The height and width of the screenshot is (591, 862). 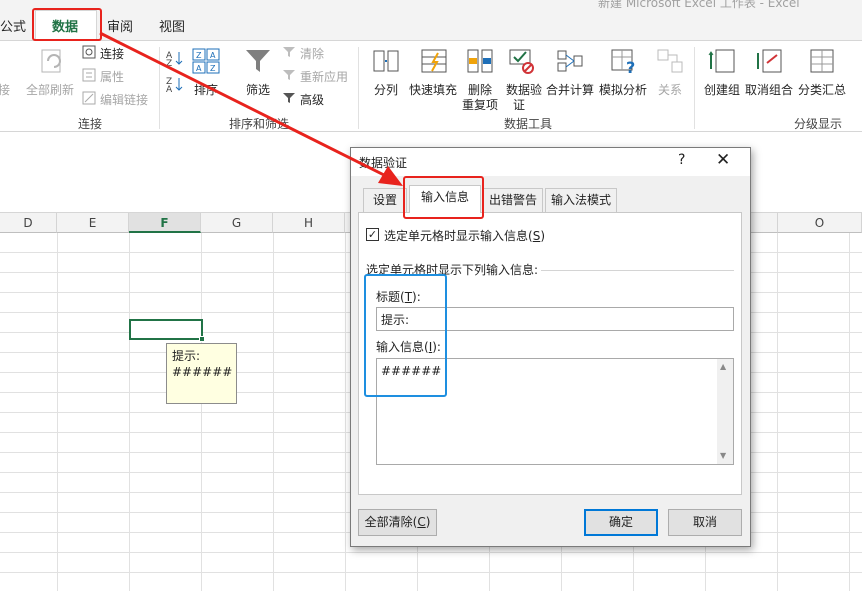 I want to click on annotation-arrow, so click(x=251, y=108).